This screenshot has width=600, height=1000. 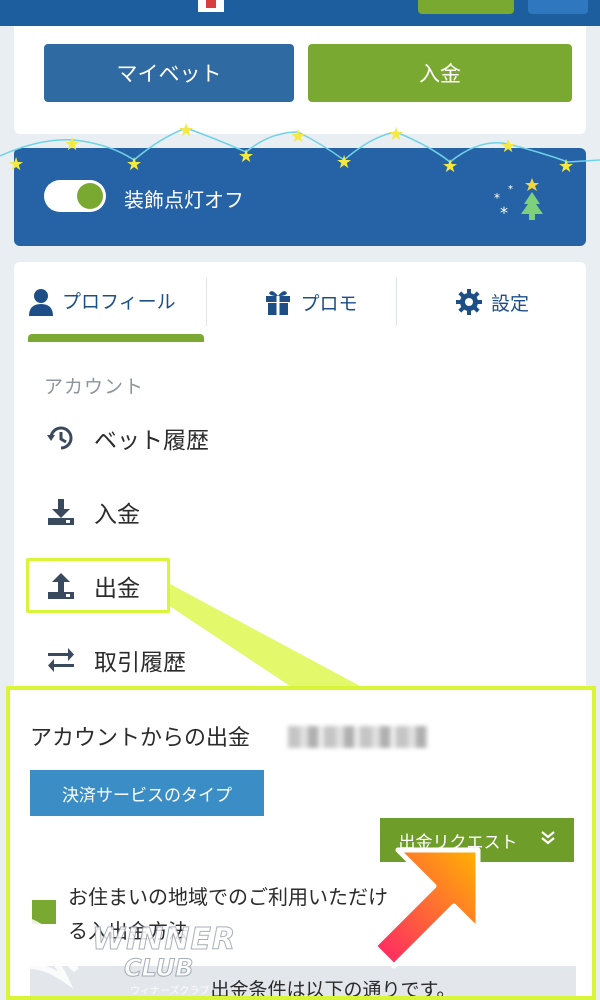 I want to click on toggle-knob, so click(x=90, y=196).